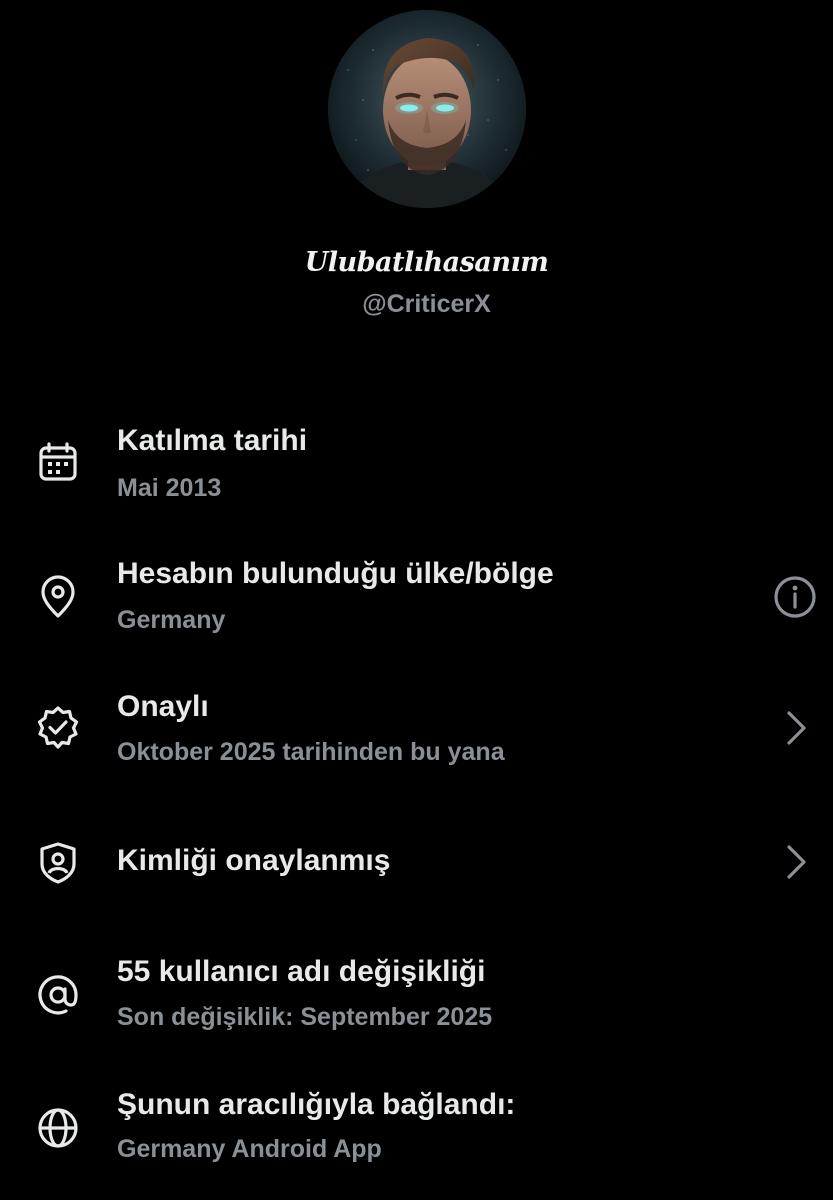  What do you see at coordinates (58, 463) in the screenshot?
I see `calendar-icon` at bounding box center [58, 463].